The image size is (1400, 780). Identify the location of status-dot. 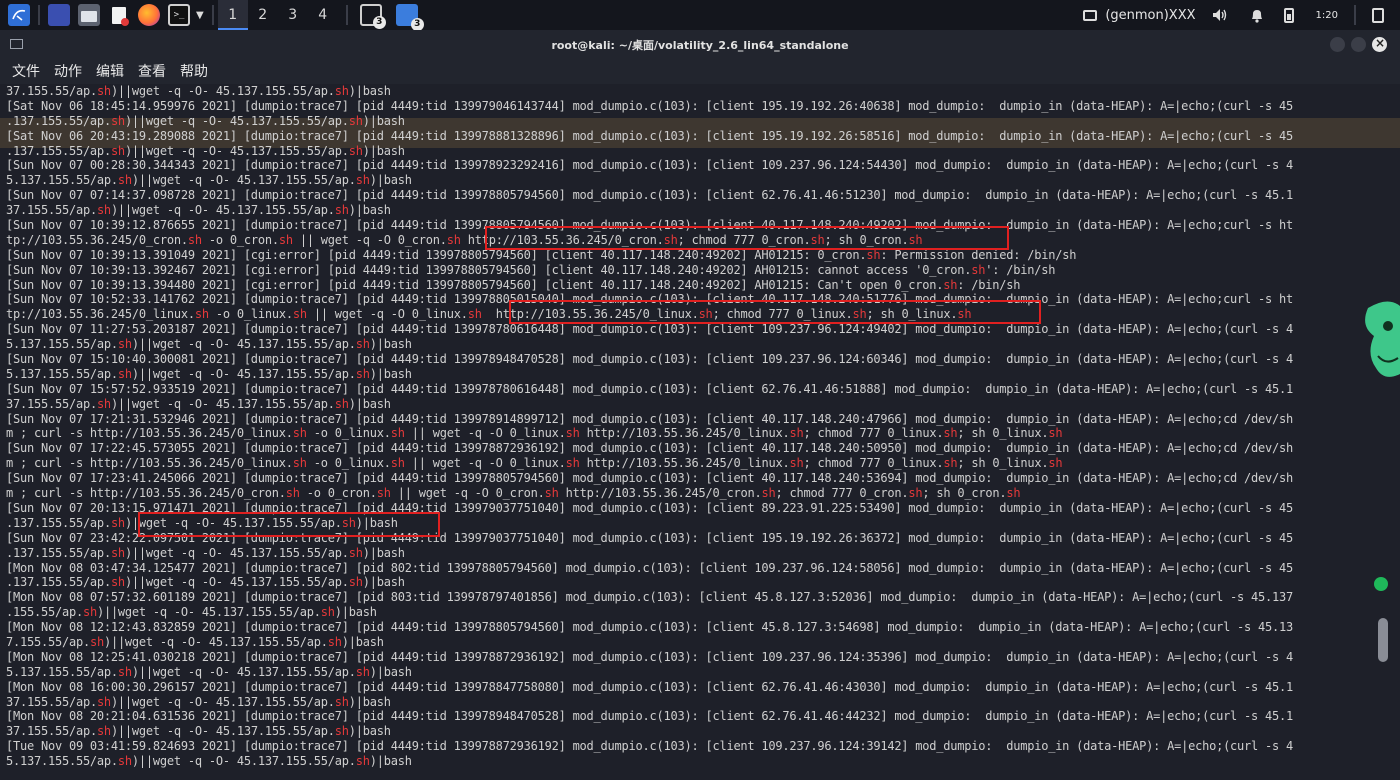
(1381, 584).